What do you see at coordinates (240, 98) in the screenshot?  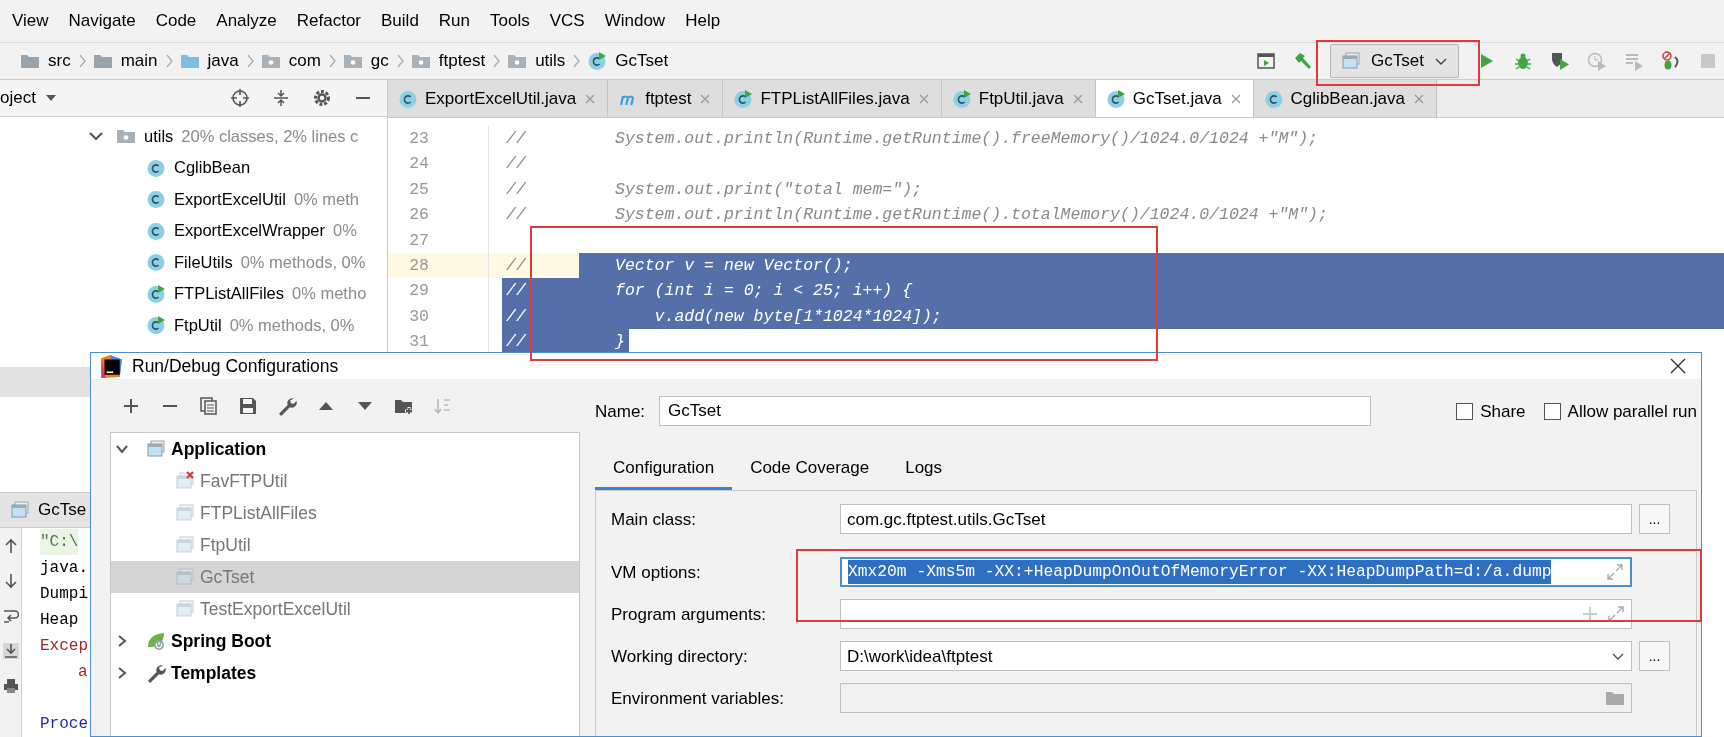 I see `crosshair-icon` at bounding box center [240, 98].